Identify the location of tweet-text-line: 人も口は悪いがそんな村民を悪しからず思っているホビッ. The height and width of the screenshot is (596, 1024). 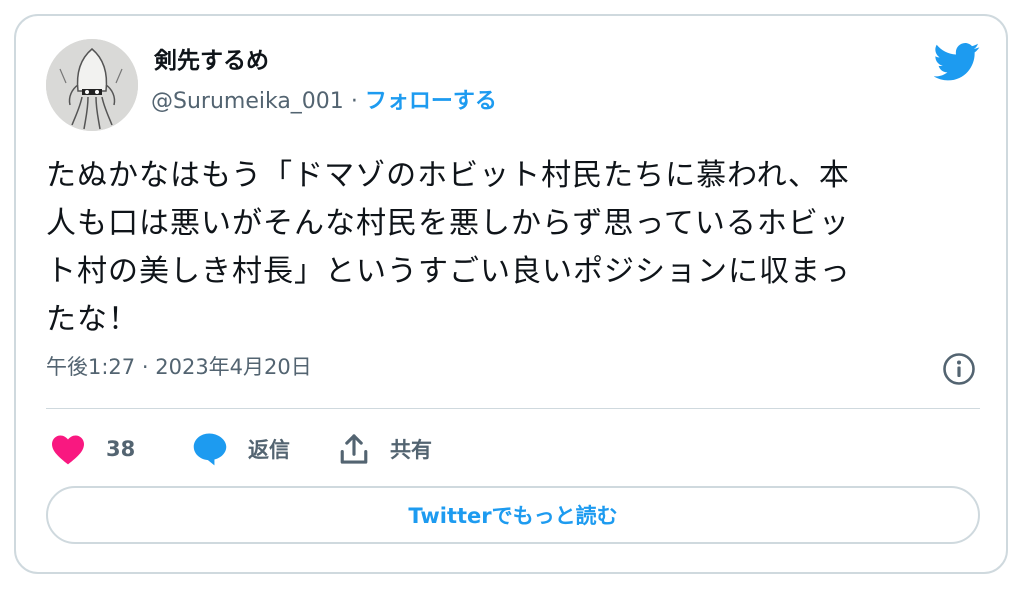
(448, 223).